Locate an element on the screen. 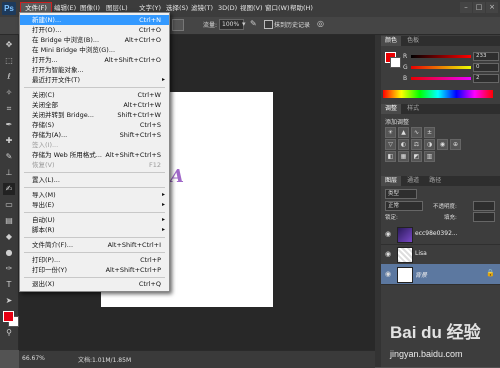 The width and height of the screenshot is (500, 368). blur-tool-icon: ◆ is located at coordinates (9, 237).